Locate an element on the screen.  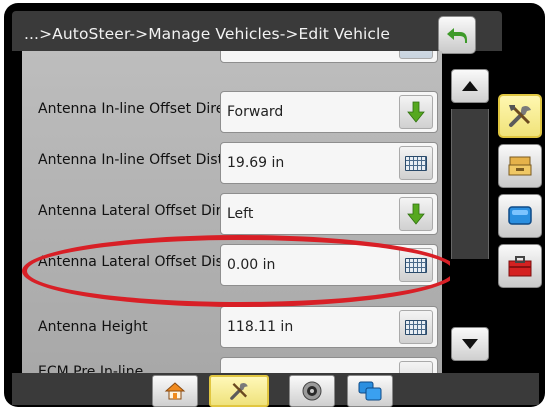
field-value: Left is located at coordinates (240, 214).